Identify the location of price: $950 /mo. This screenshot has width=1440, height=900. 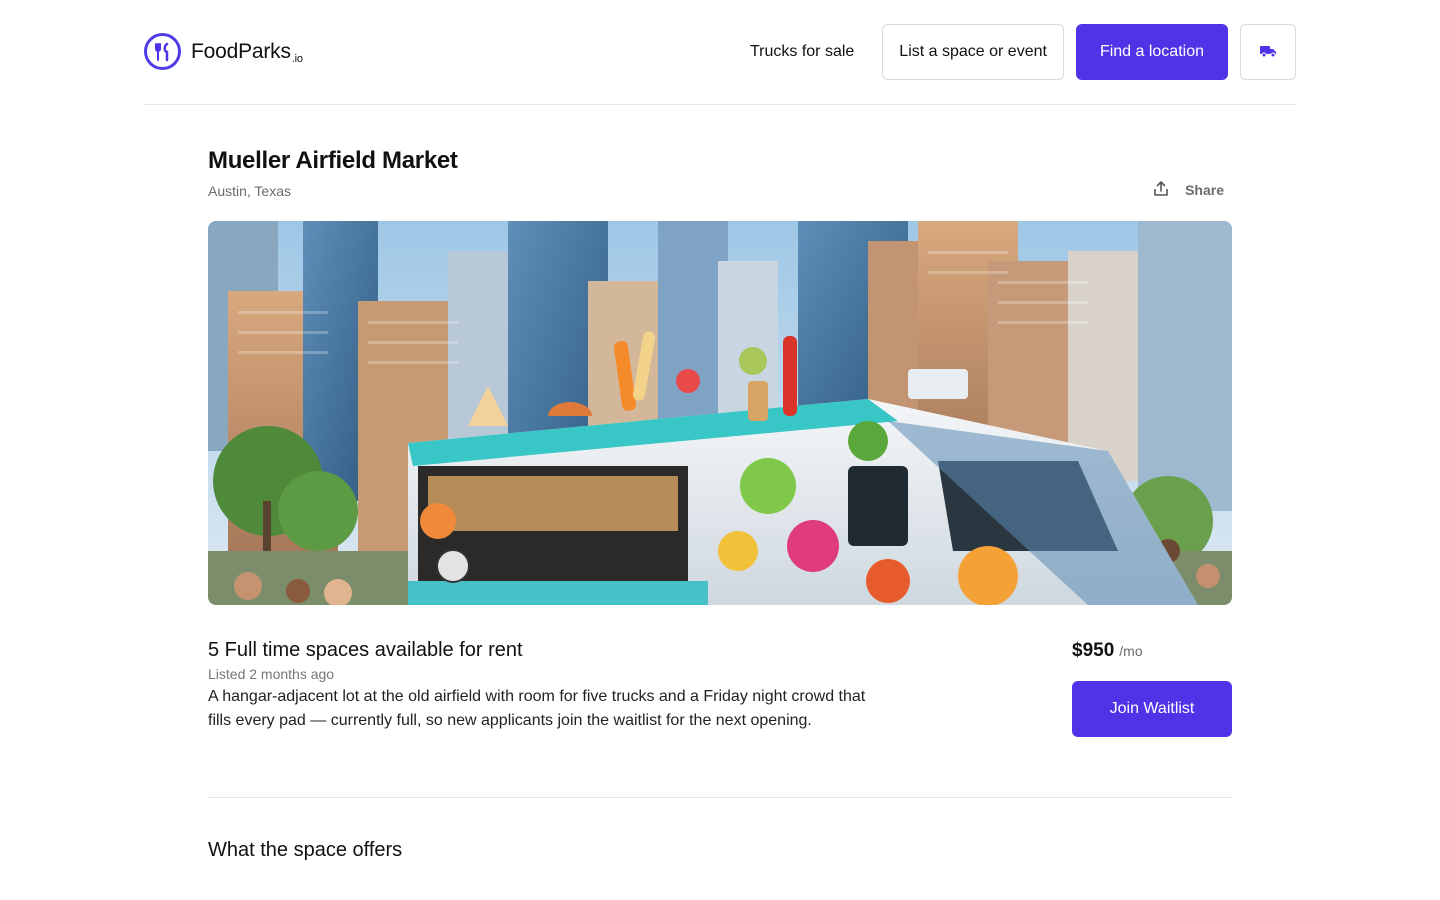
(1107, 651).